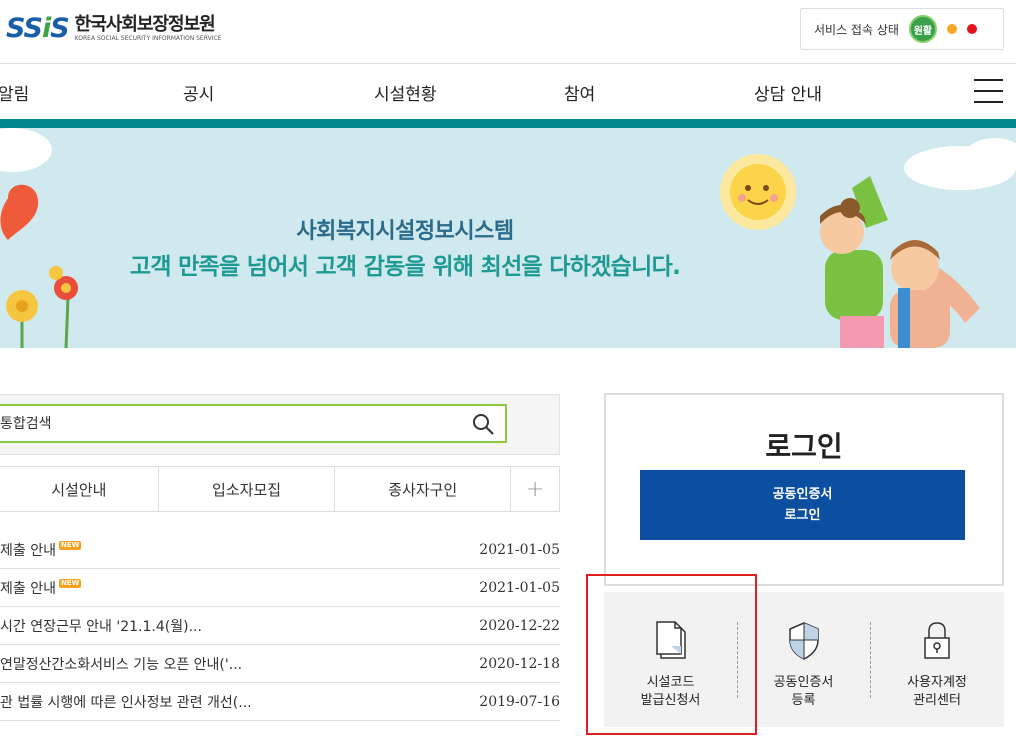  I want to click on tab-staff-recruitment: 종사자구인, so click(423, 489).